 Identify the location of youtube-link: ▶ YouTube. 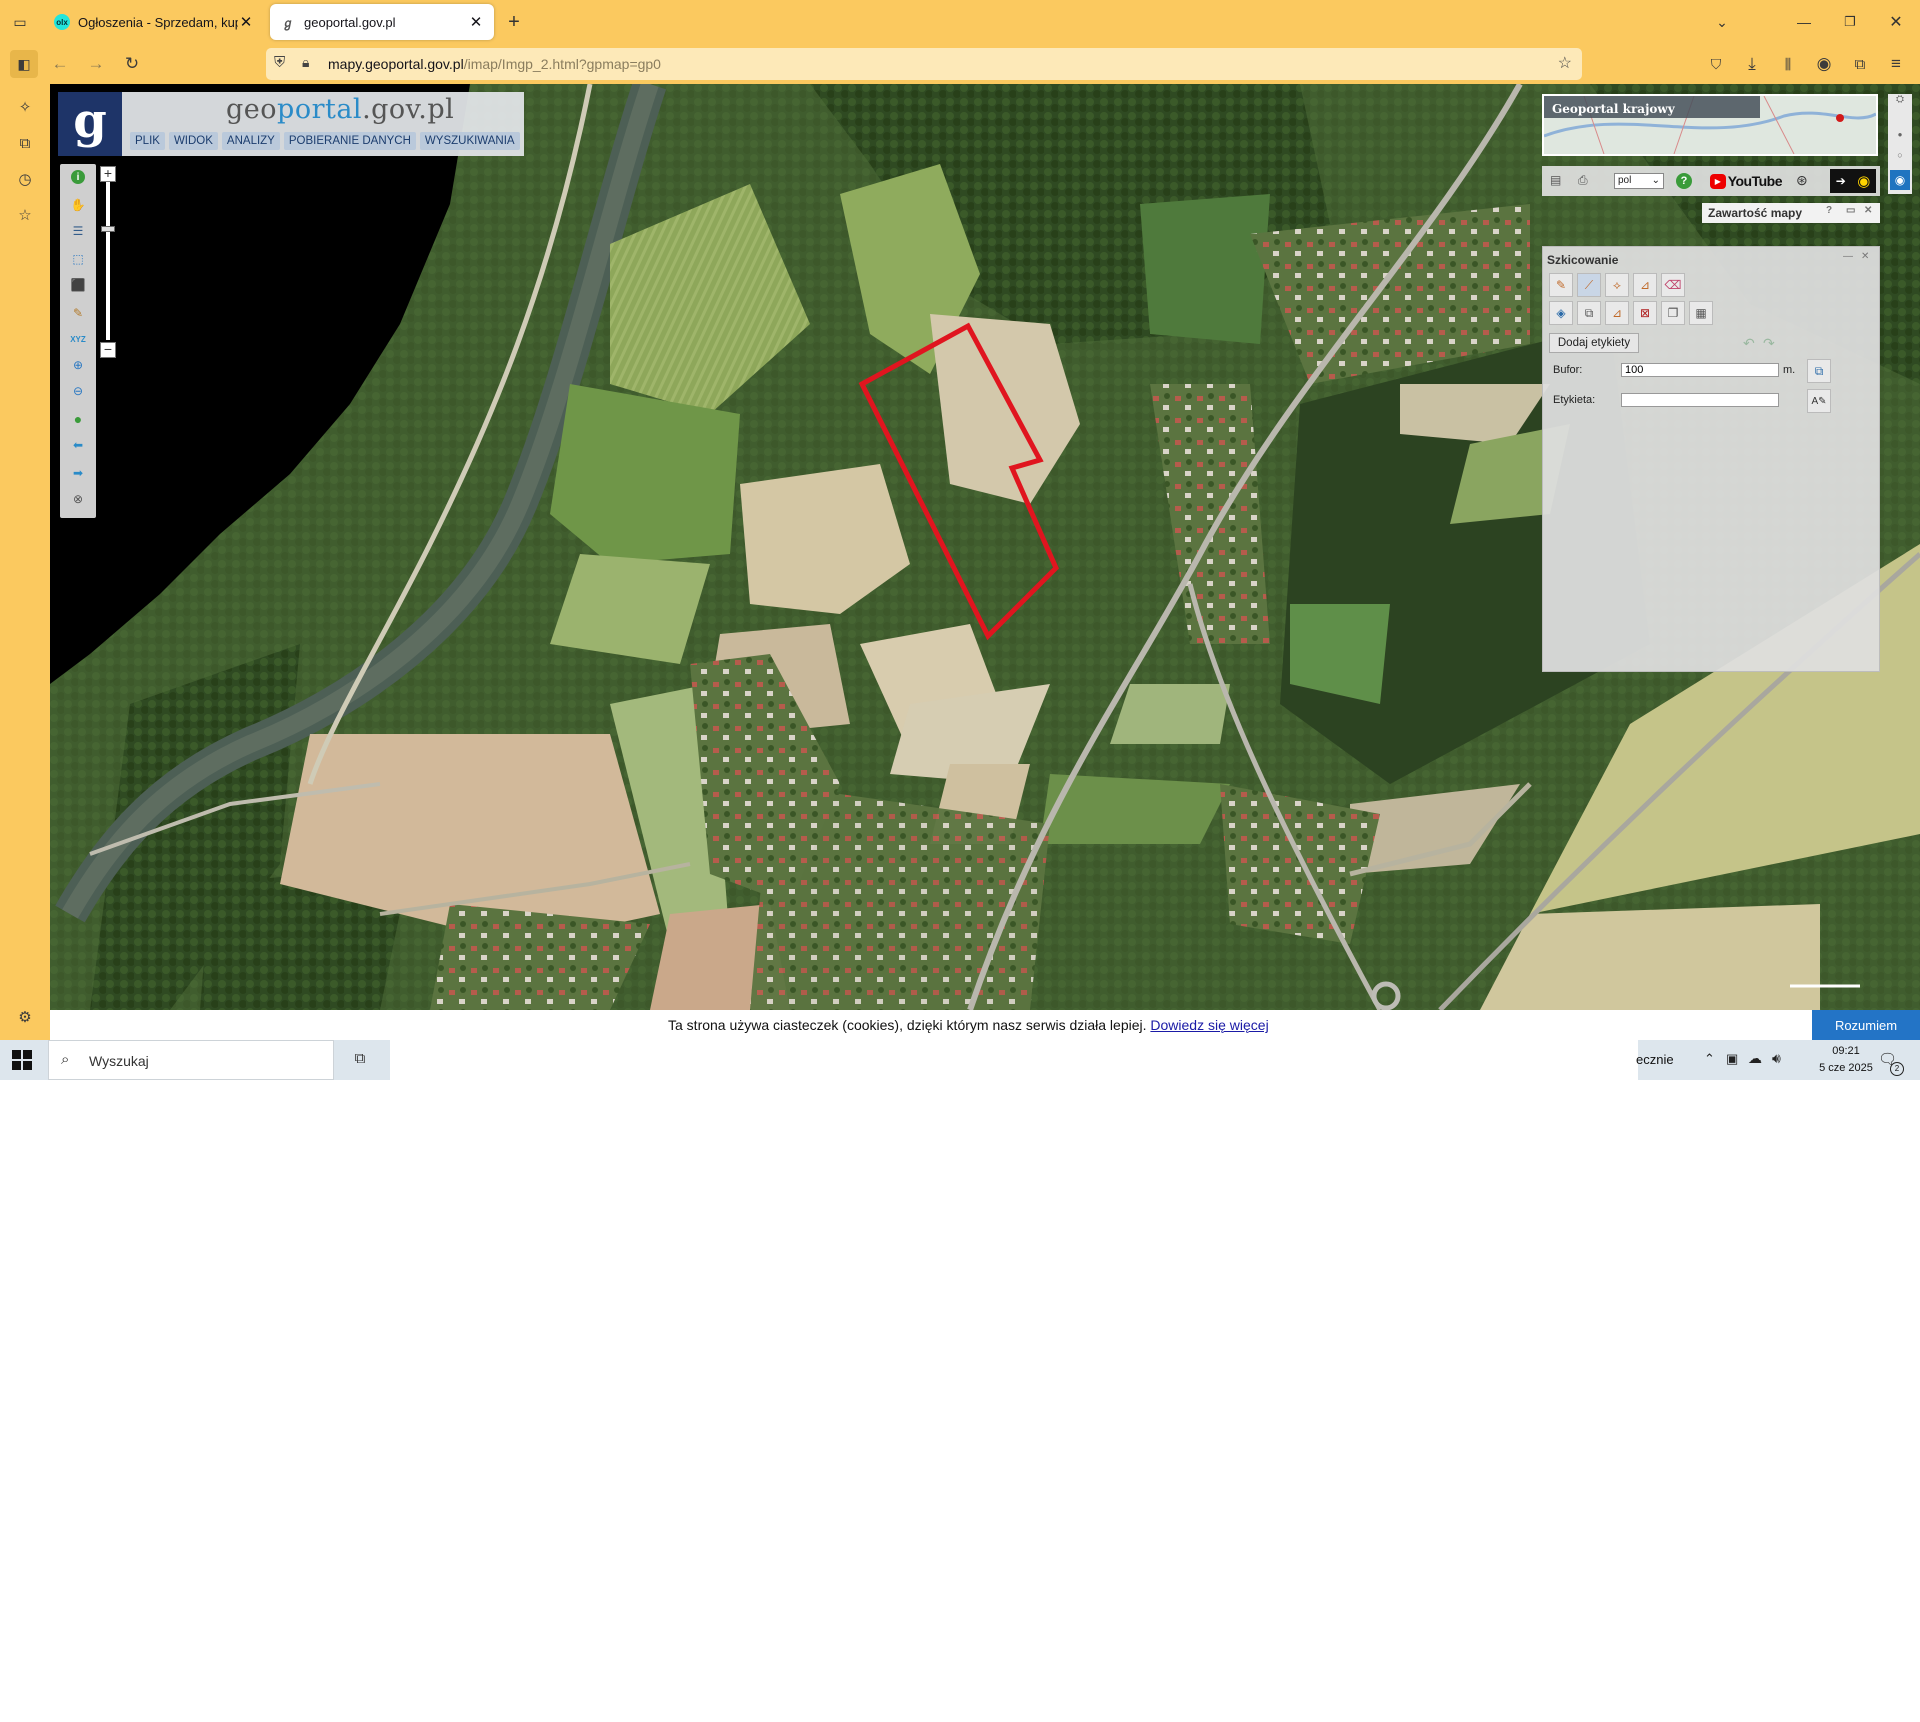
(1746, 181).